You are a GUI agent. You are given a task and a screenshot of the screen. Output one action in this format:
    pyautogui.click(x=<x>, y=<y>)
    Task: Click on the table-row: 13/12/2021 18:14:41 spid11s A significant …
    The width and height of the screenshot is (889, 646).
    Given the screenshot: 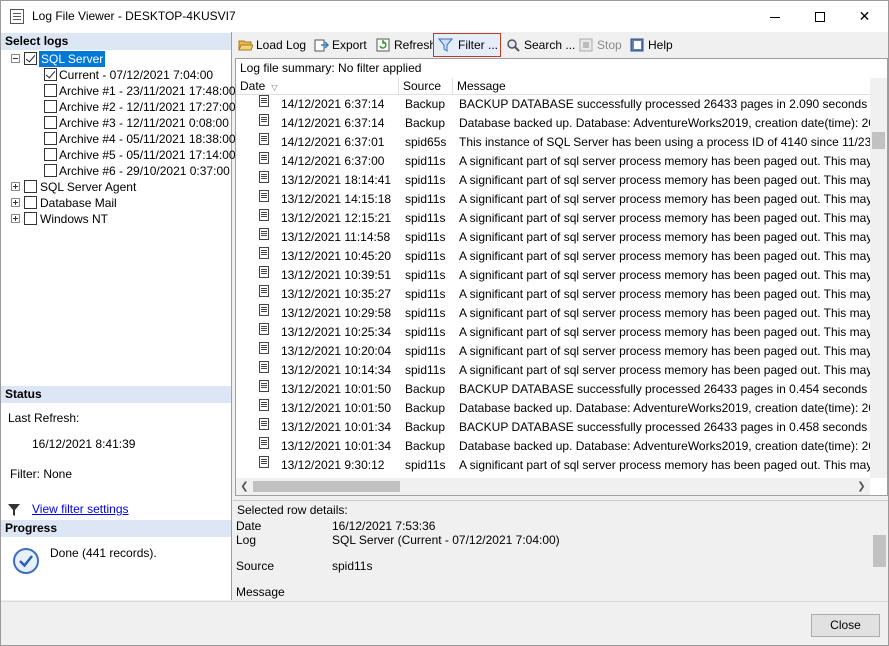 What is the action you would take?
    pyautogui.click(x=553, y=180)
    